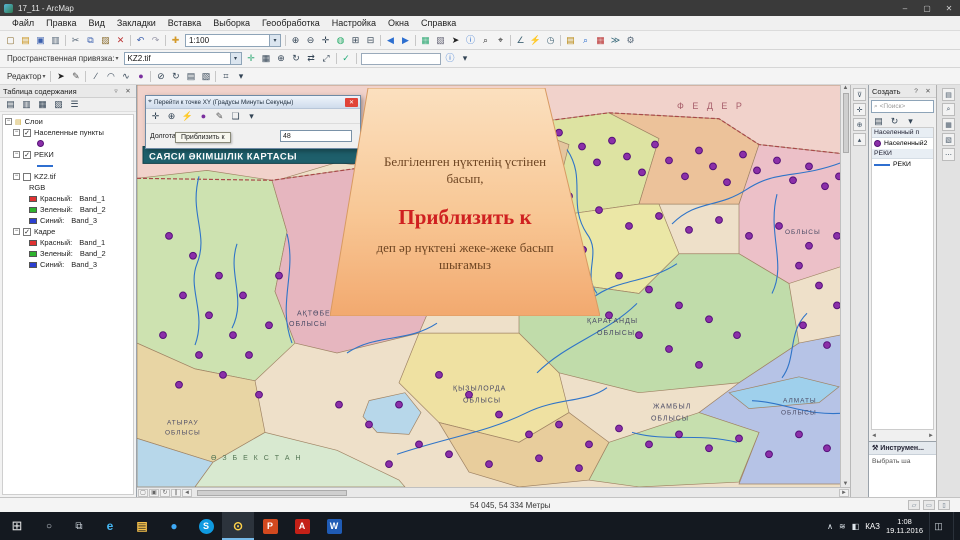 This screenshot has width=960, height=540. What do you see at coordinates (140, 76) in the screenshot?
I see `point-tool-icon: ●` at bounding box center [140, 76].